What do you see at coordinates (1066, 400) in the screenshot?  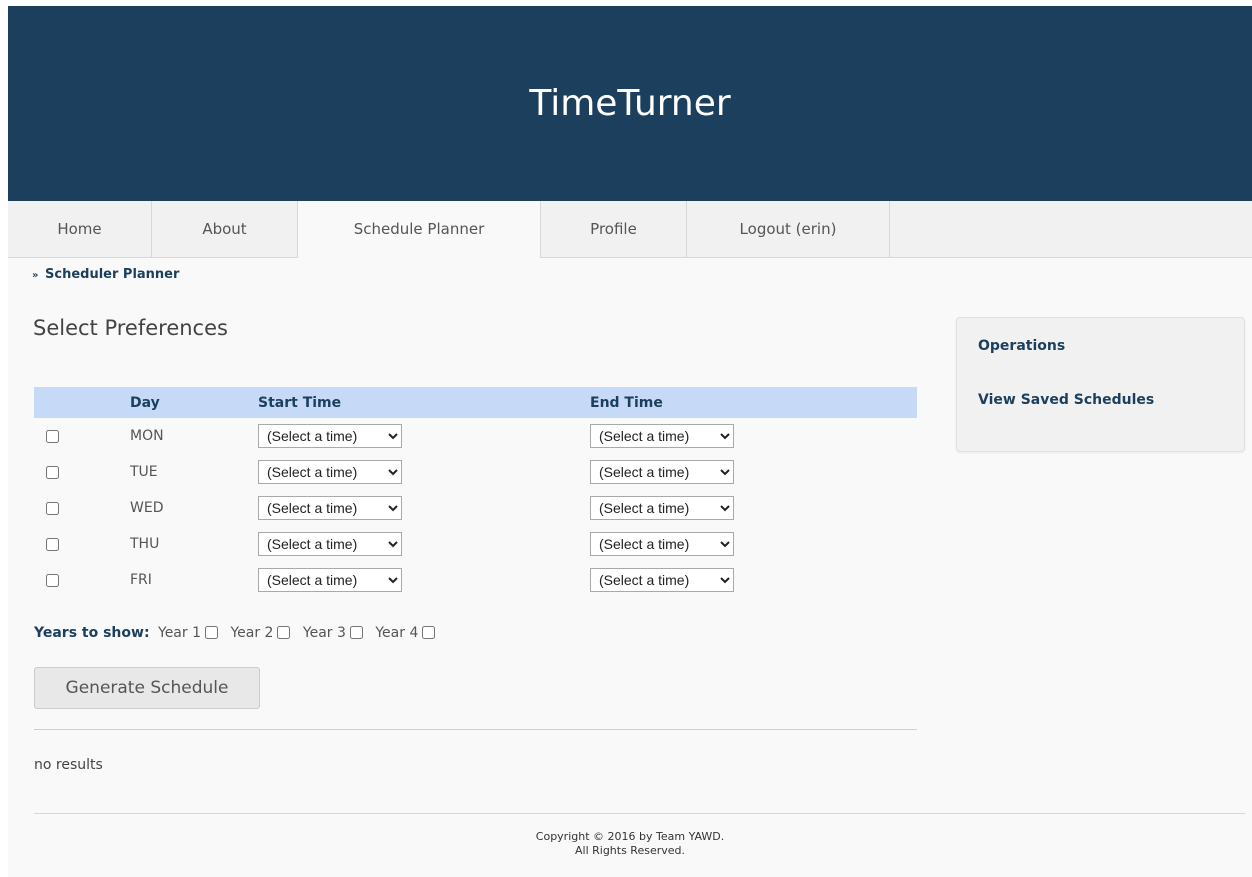 I see `view-saved-schedules-link: View Saved Schedules` at bounding box center [1066, 400].